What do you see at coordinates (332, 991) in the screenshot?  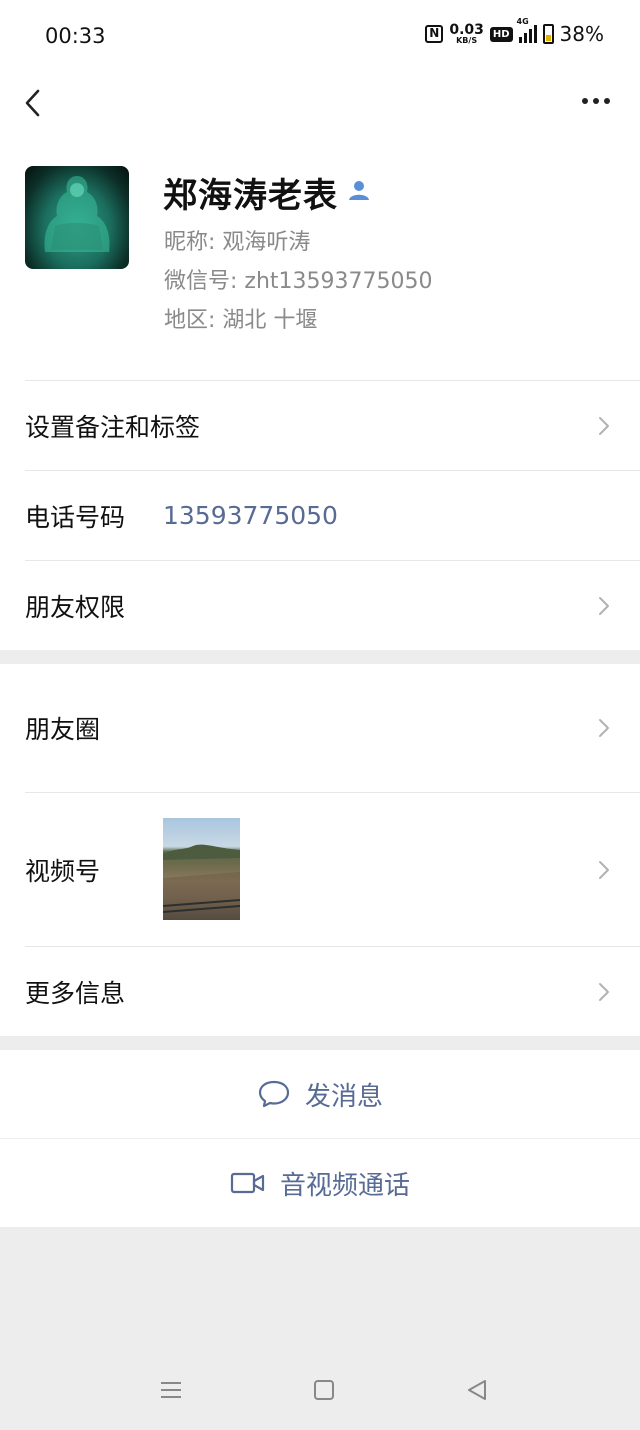 I see `more-info-row: 更多信息` at bounding box center [332, 991].